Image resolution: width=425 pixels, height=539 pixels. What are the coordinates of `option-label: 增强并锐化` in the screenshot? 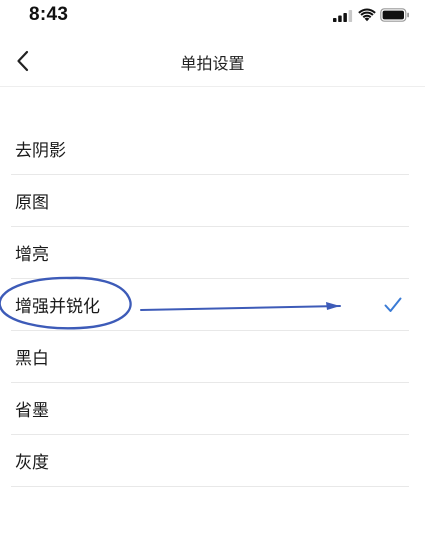 It's located at (57, 307).